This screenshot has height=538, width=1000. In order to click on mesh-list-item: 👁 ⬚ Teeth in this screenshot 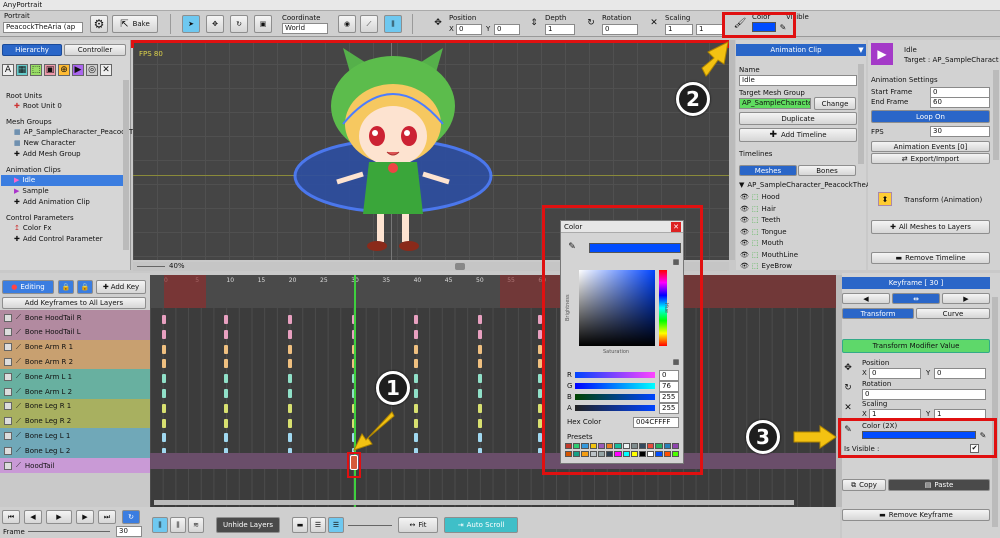, I will do `click(798, 220)`.